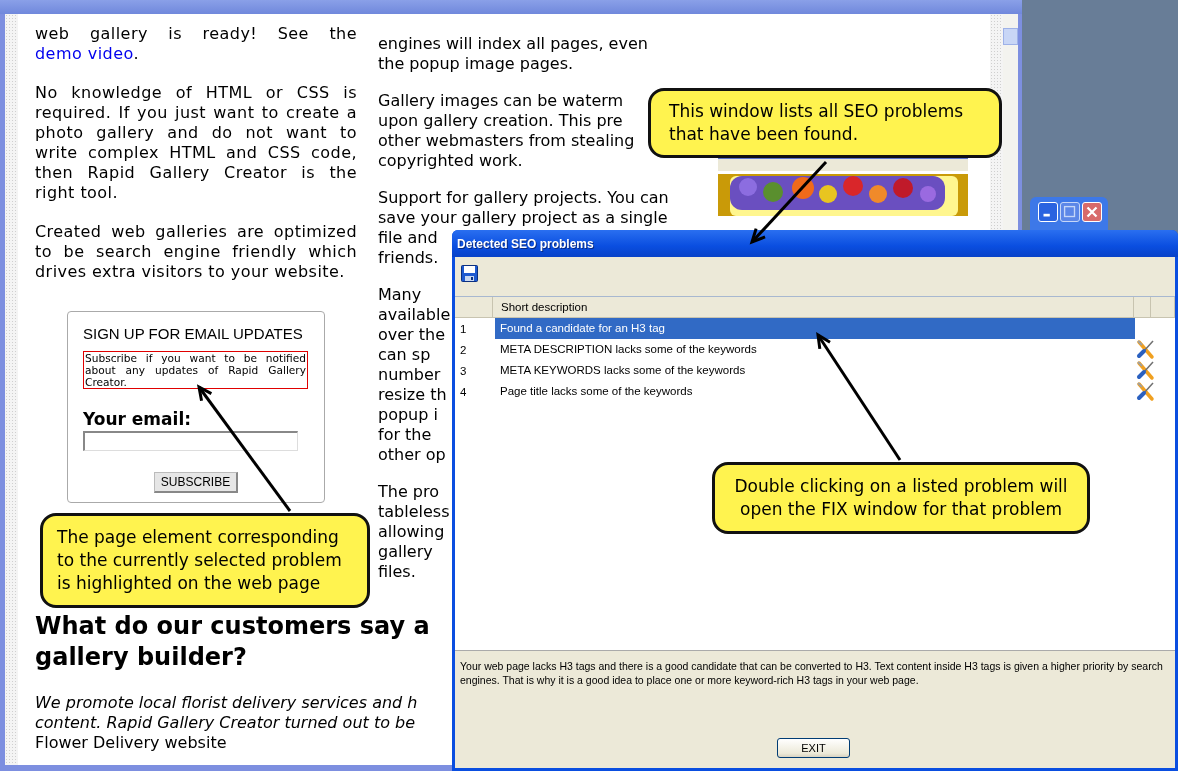  I want to click on text-line: files., so click(397, 572).